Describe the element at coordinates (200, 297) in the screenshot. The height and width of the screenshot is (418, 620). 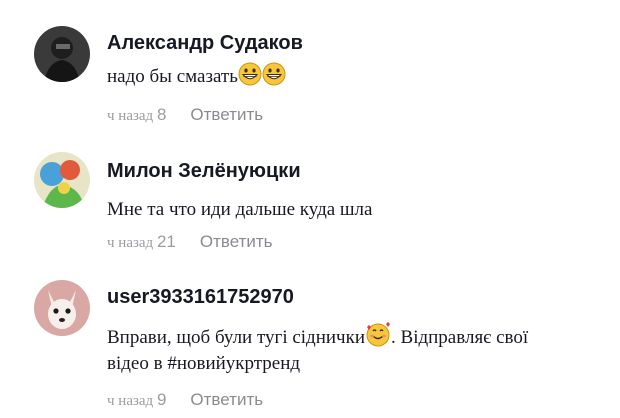
I see `comment-author: user3933161752970` at that location.